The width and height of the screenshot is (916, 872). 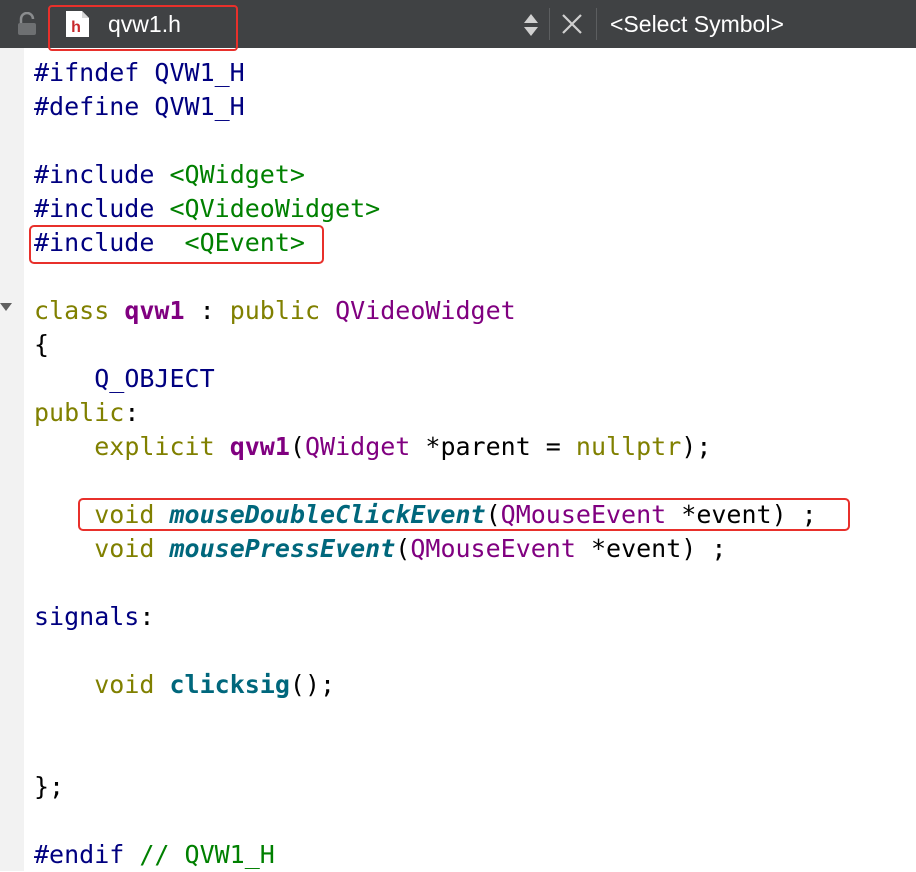 What do you see at coordinates (12, 459) in the screenshot?
I see `line-gutter` at bounding box center [12, 459].